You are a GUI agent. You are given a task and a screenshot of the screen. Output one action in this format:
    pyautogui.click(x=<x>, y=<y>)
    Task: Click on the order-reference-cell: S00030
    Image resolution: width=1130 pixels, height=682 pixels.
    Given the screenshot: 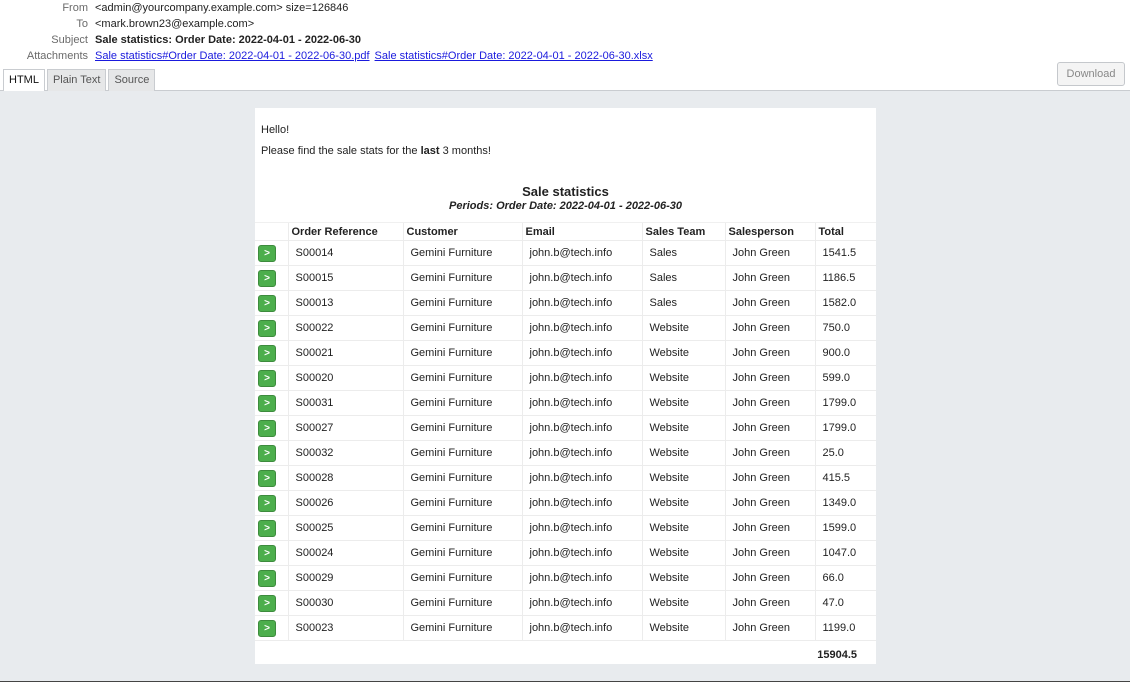 What is the action you would take?
    pyautogui.click(x=345, y=603)
    